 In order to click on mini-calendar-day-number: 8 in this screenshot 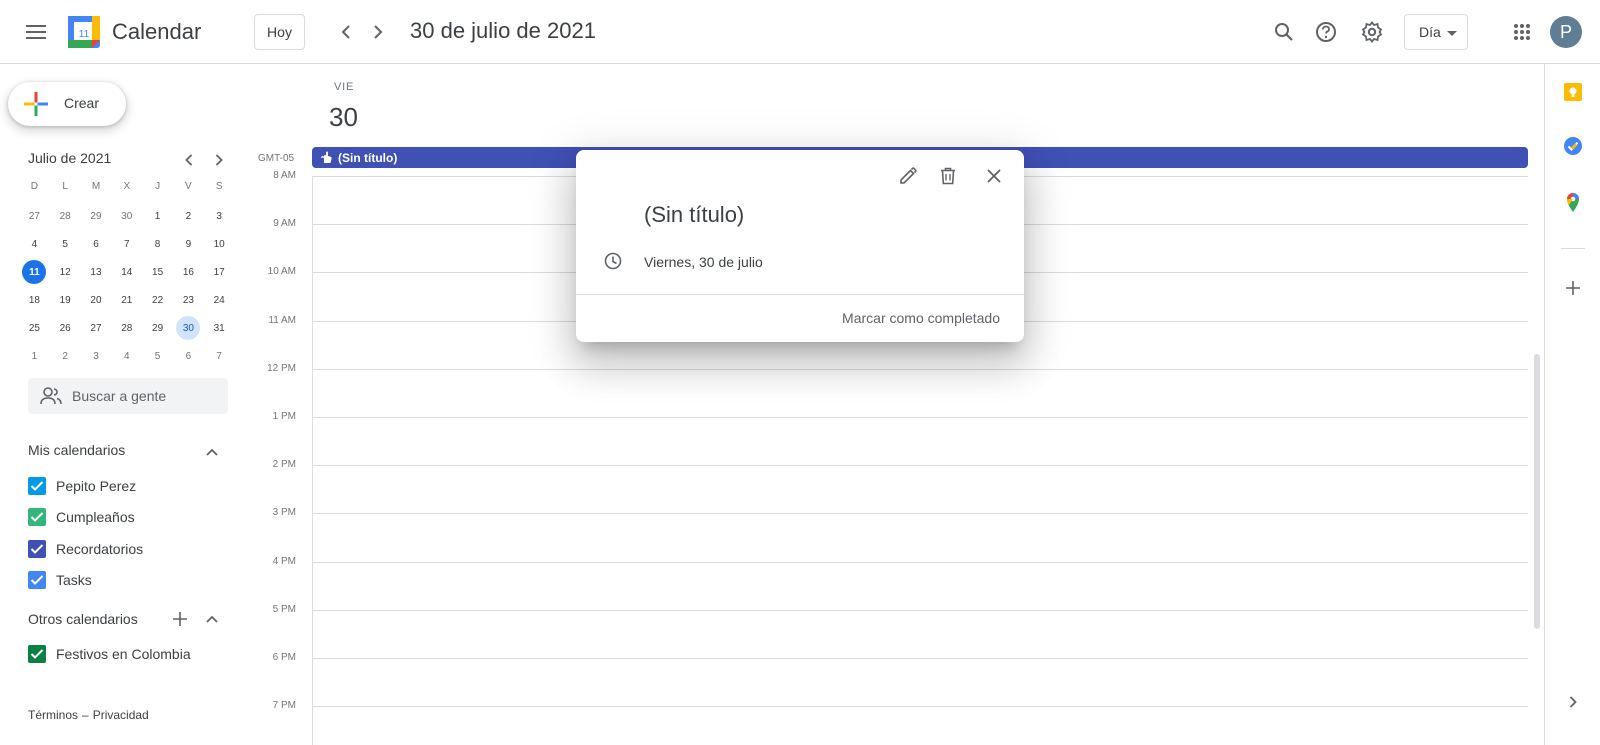, I will do `click(157, 244)`.